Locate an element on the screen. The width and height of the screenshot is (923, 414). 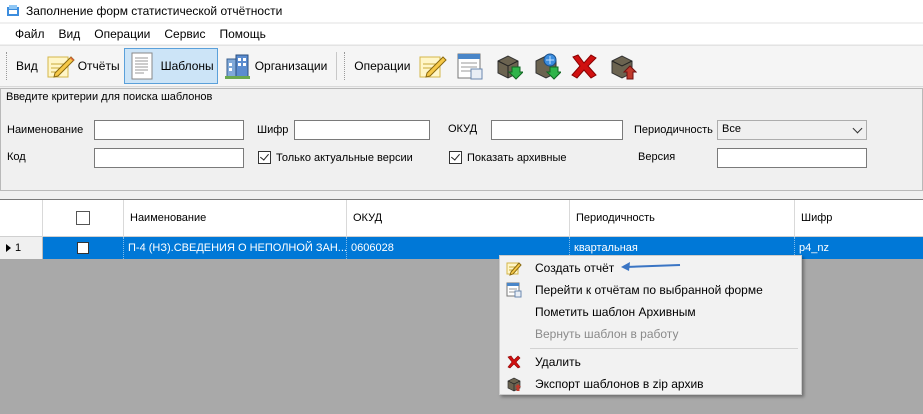
menu-go-to-reports: Перейти к отчётам по выбранной форме is located at coordinates (650, 290).